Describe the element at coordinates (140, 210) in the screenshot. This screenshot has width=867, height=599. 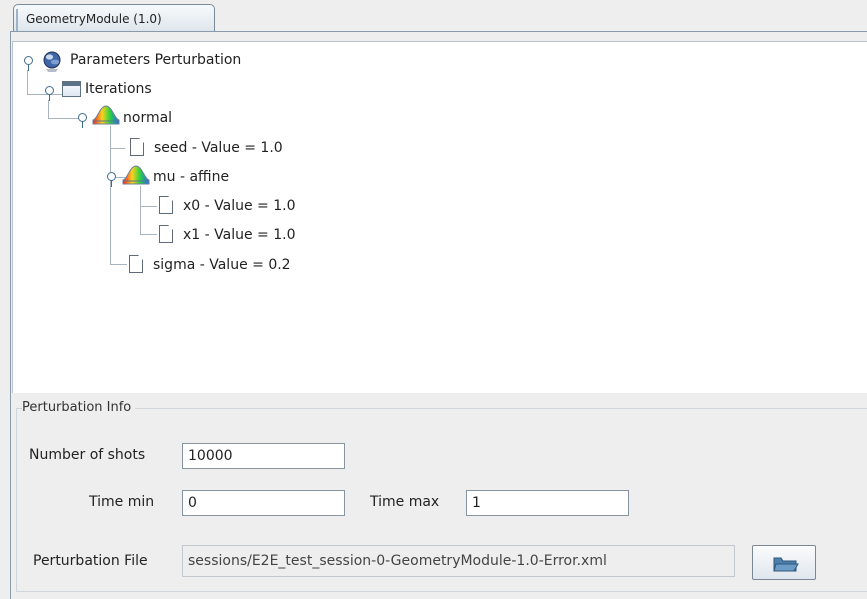
I see `tree-line-mu-children` at that location.